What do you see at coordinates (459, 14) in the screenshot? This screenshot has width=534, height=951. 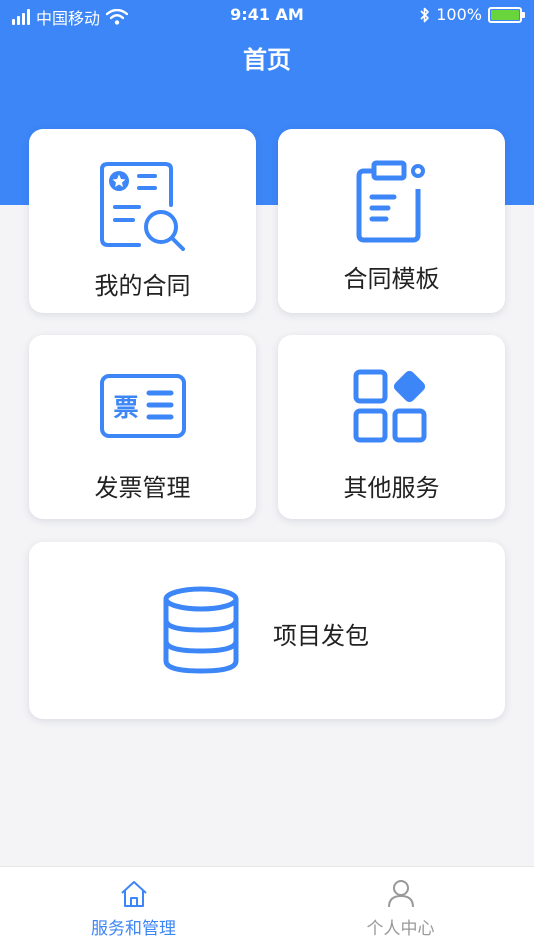 I see `battery-percent: 100%` at bounding box center [459, 14].